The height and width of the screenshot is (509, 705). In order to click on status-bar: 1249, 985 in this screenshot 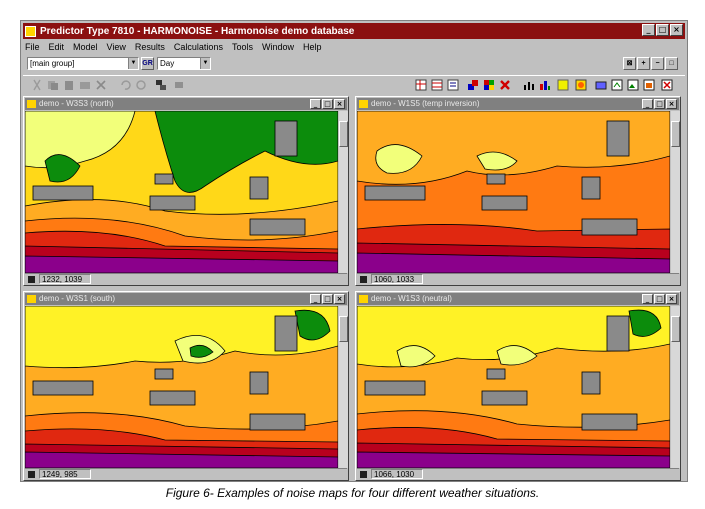, I will do `click(186, 473)`.